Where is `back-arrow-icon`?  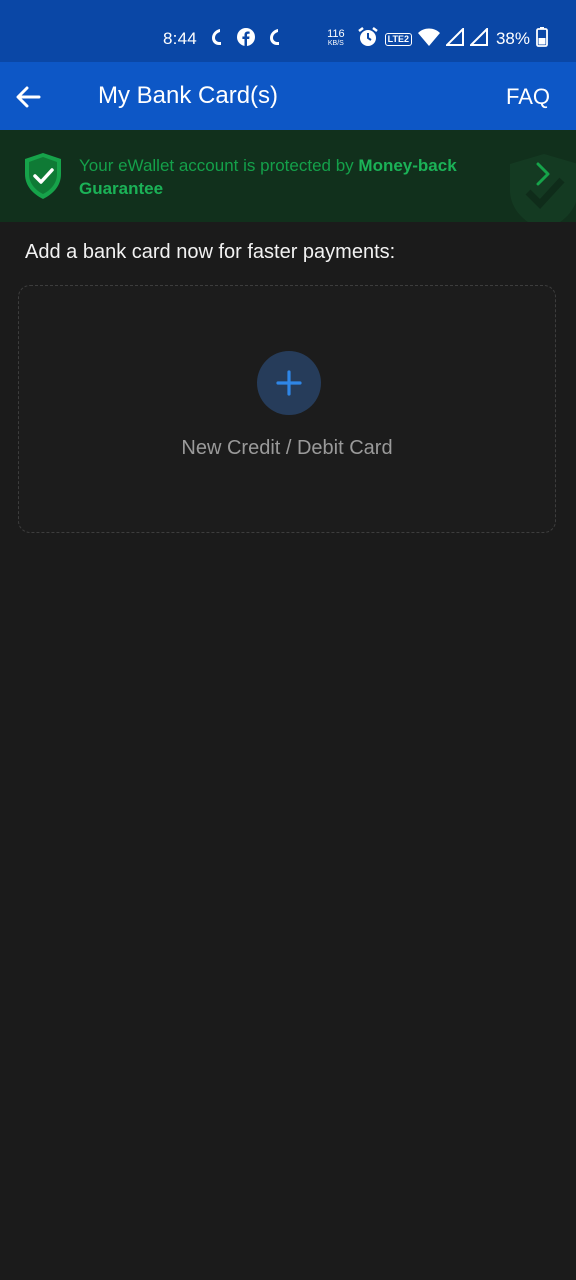 back-arrow-icon is located at coordinates (28, 97).